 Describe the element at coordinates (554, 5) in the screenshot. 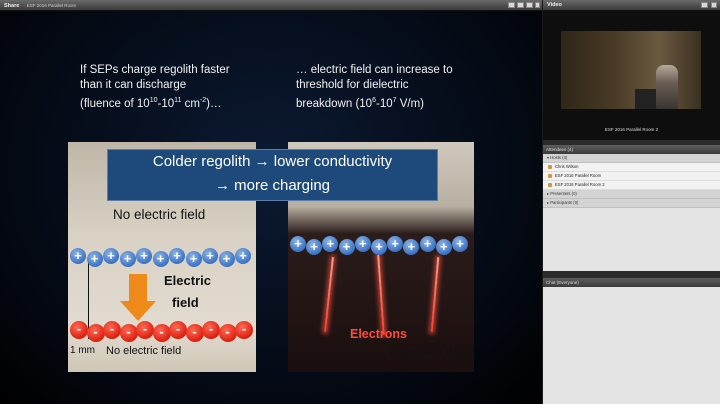

I see `video-title: Video` at that location.